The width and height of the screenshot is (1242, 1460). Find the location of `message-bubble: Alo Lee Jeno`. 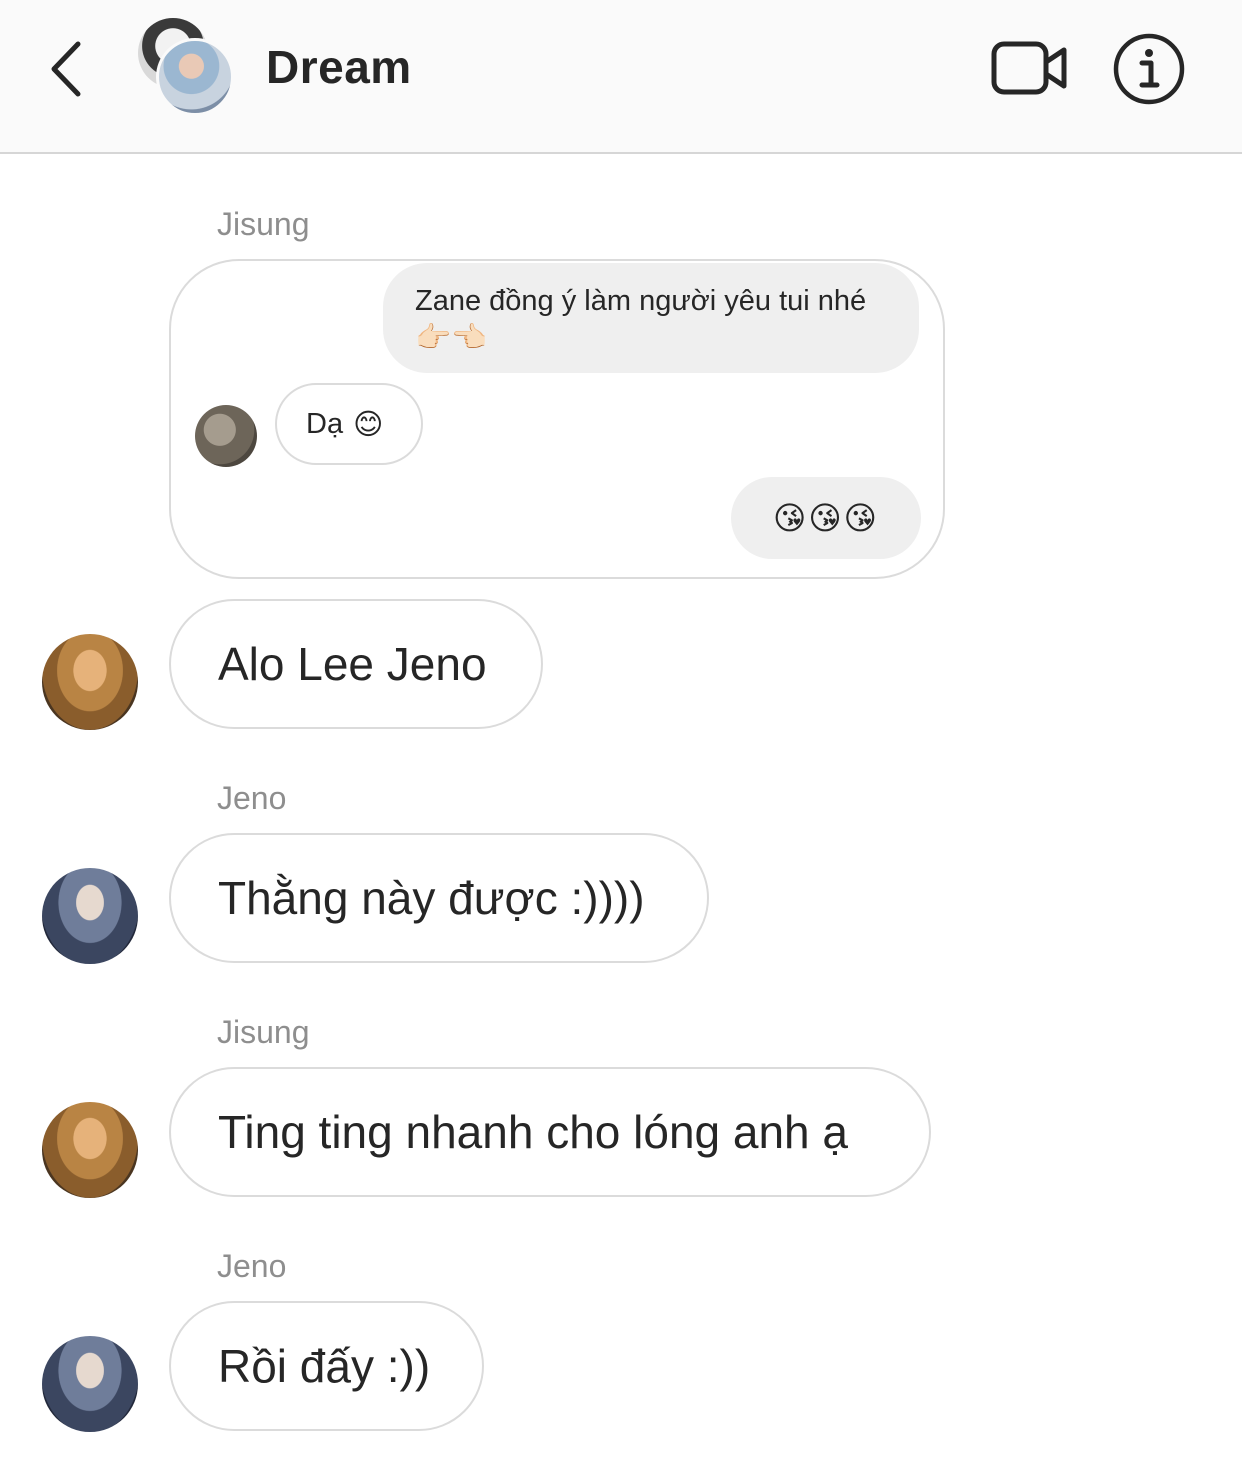

message-bubble: Alo Lee Jeno is located at coordinates (356, 664).